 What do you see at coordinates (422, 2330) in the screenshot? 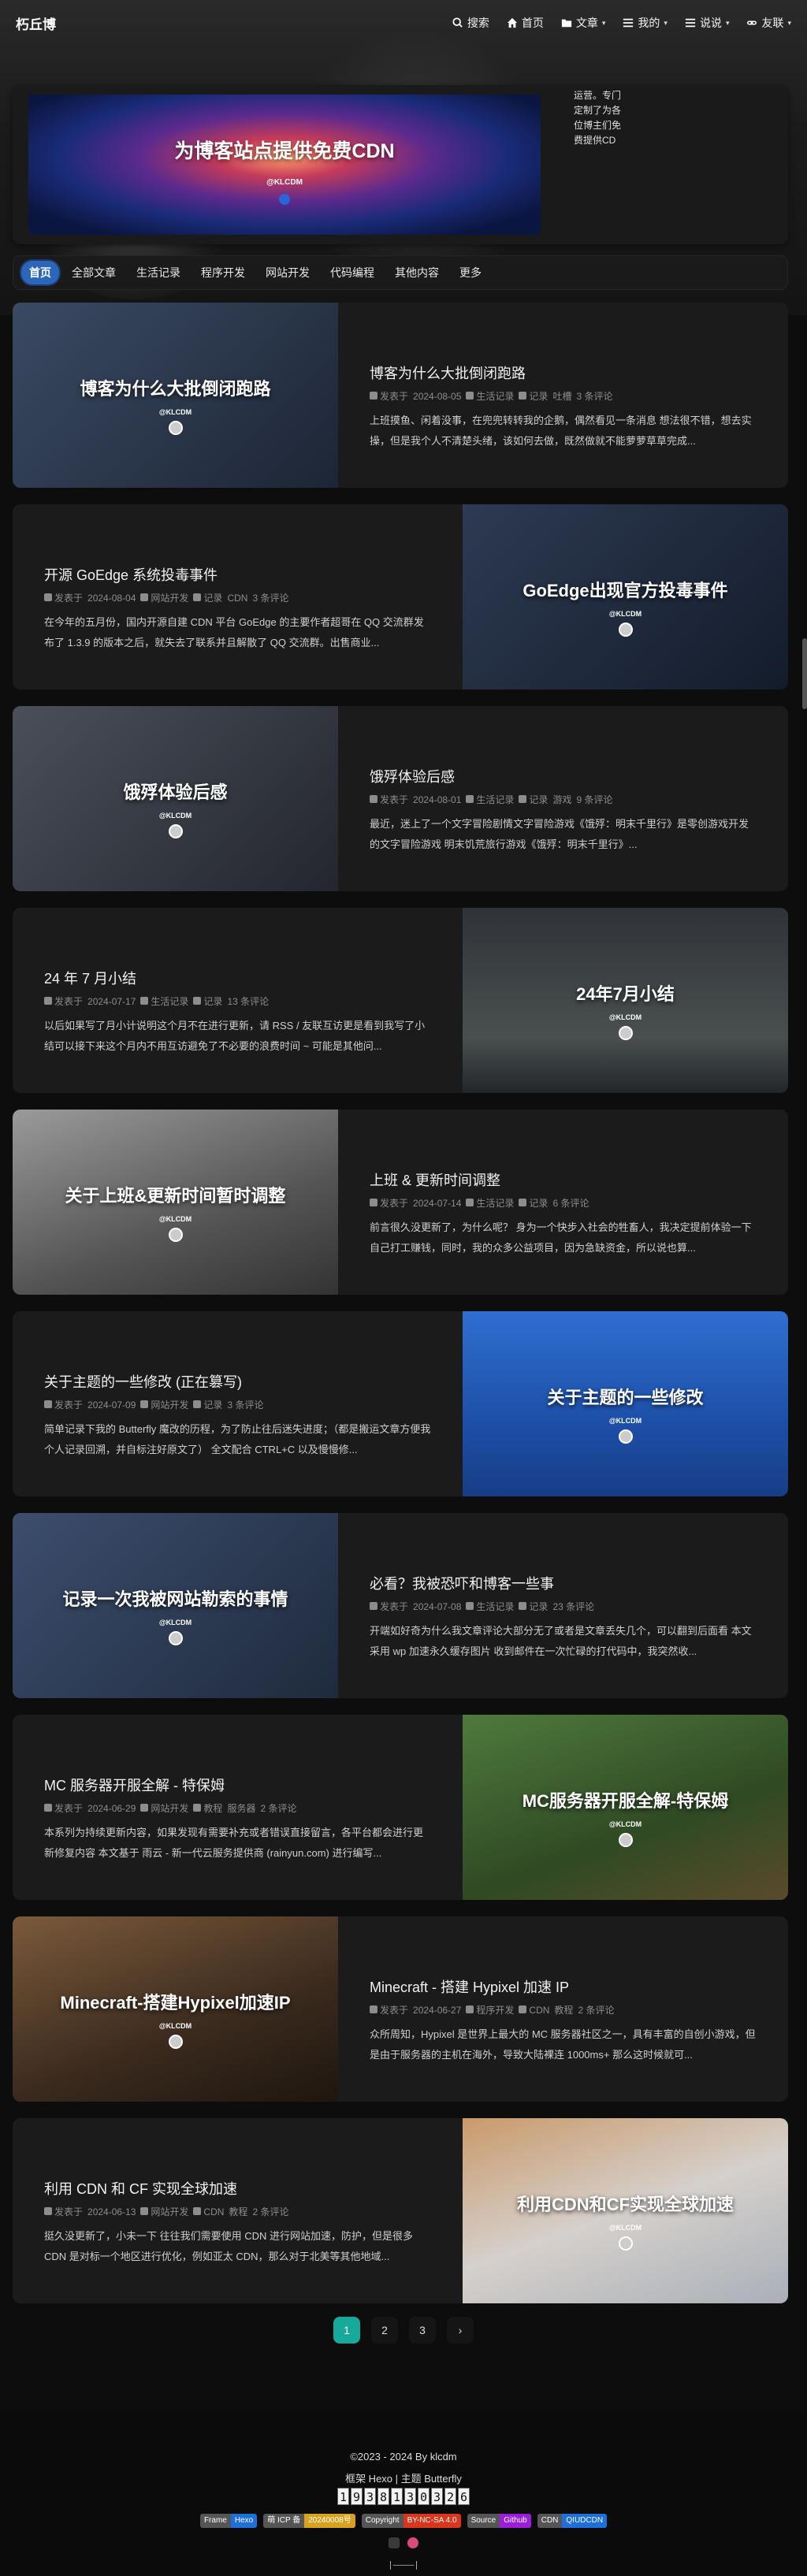
I see `page-3-button: 3` at bounding box center [422, 2330].